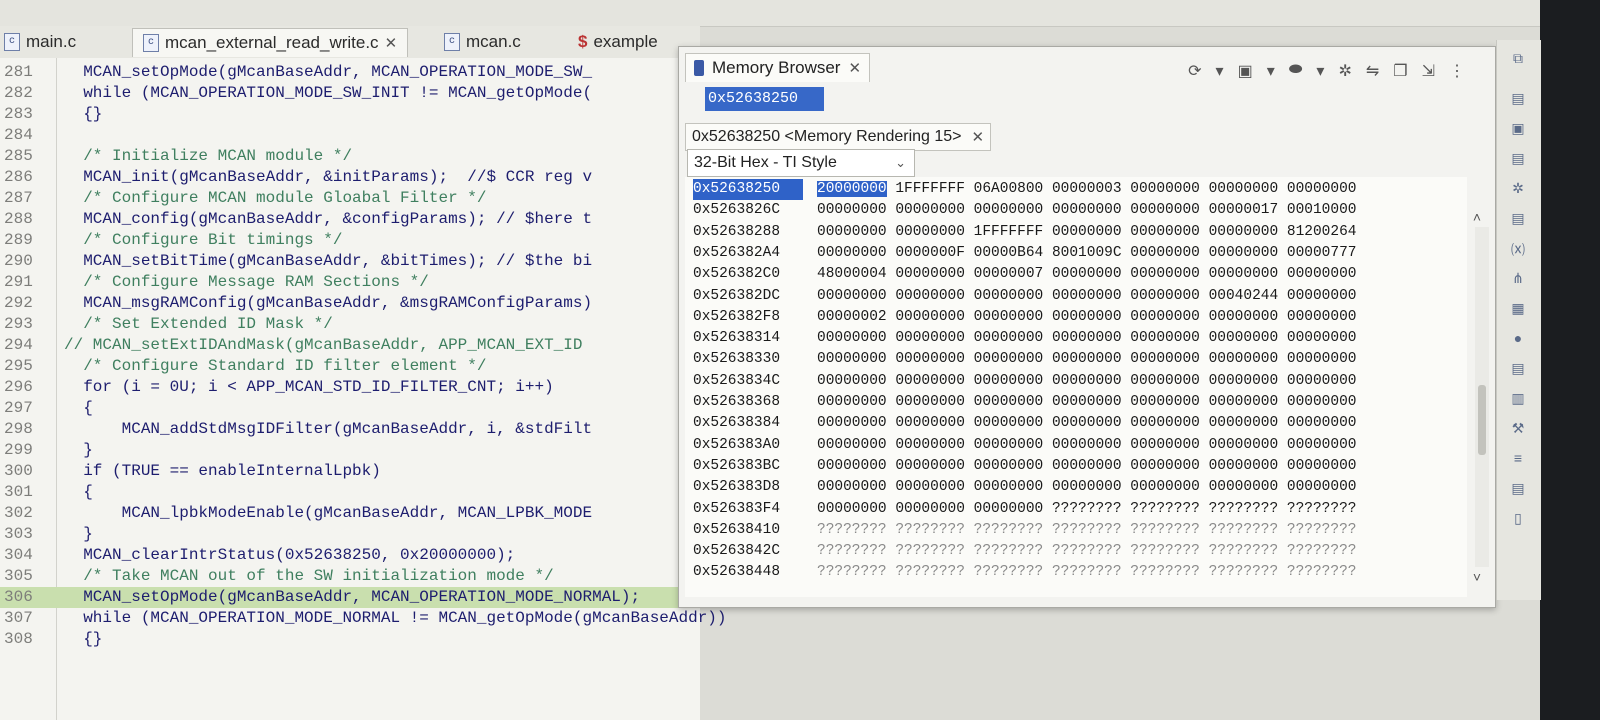 The image size is (1600, 720). Describe the element at coordinates (1518, 278) in the screenshot. I see `expressions-icon: ⋔` at that location.